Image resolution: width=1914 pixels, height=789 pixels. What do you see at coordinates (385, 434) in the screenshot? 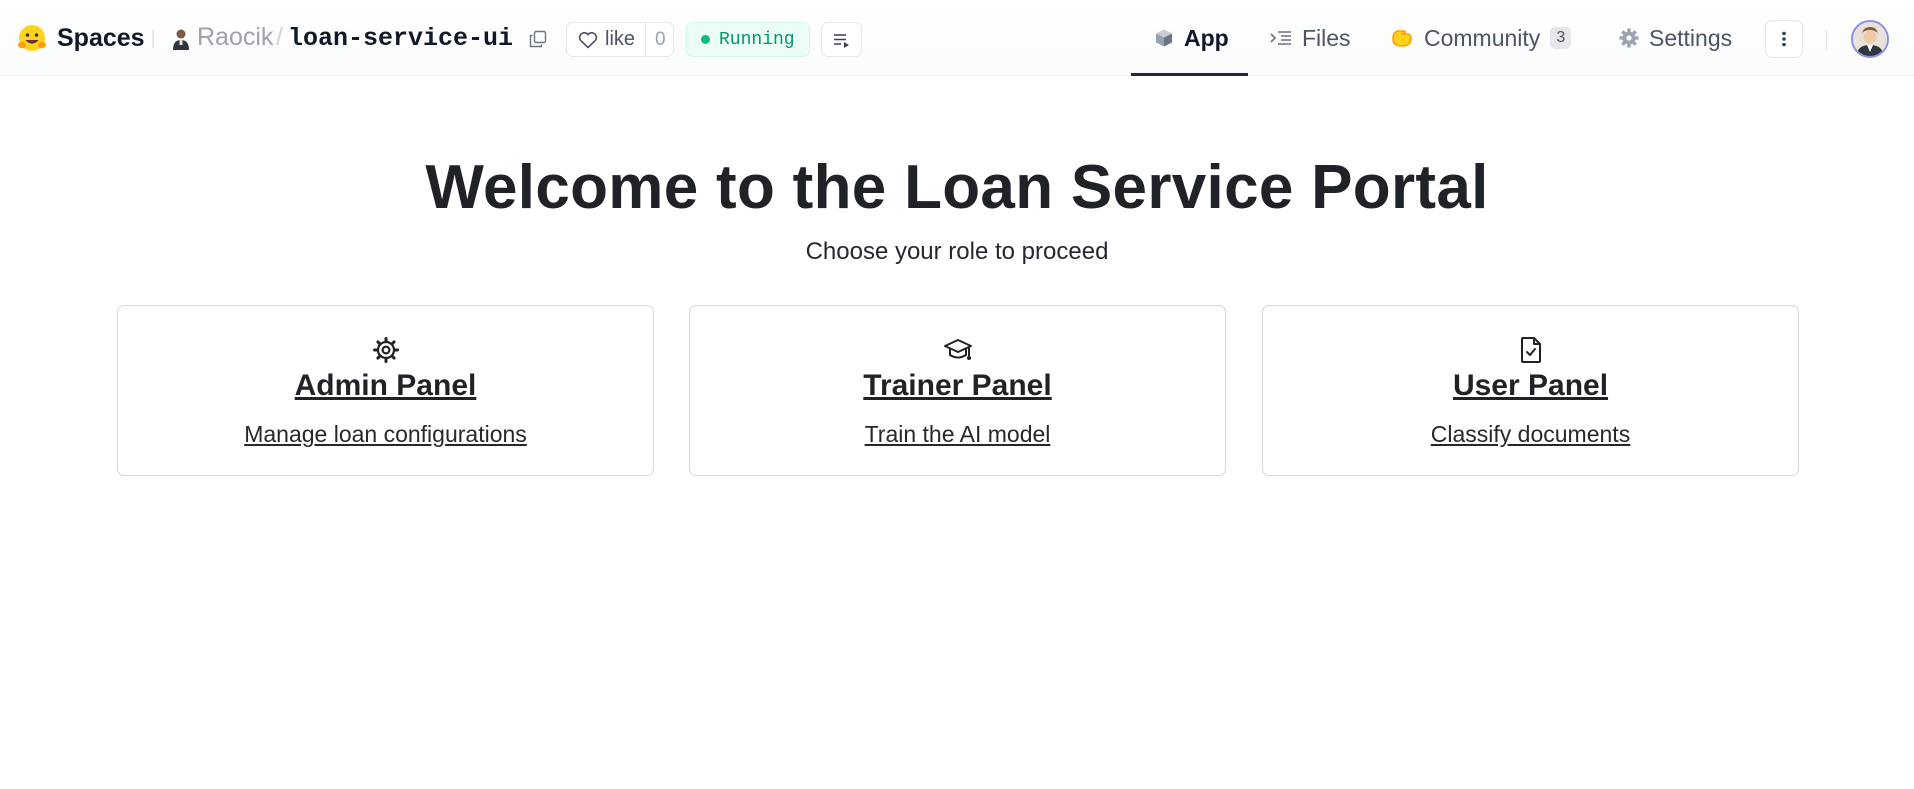
I see `admin-panel-description: Manage loan configurations` at bounding box center [385, 434].